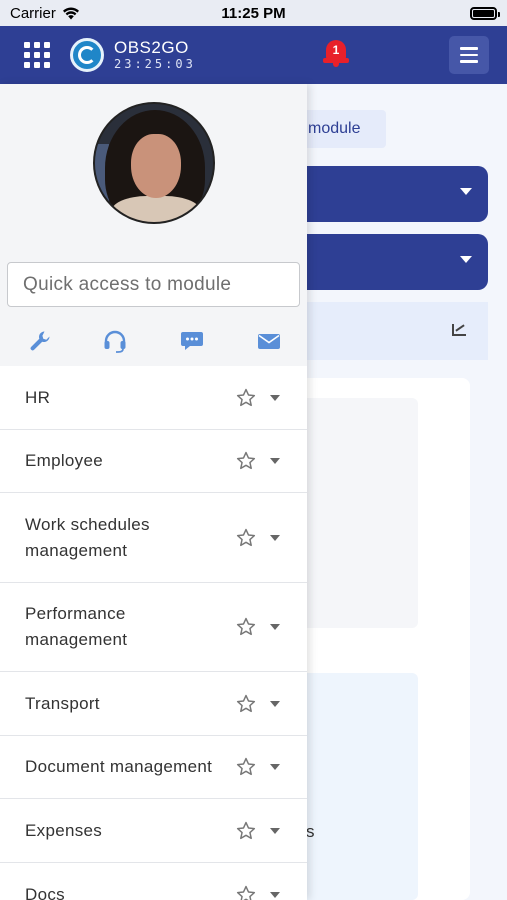  I want to click on notification-count-badge: 1, so click(336, 50).